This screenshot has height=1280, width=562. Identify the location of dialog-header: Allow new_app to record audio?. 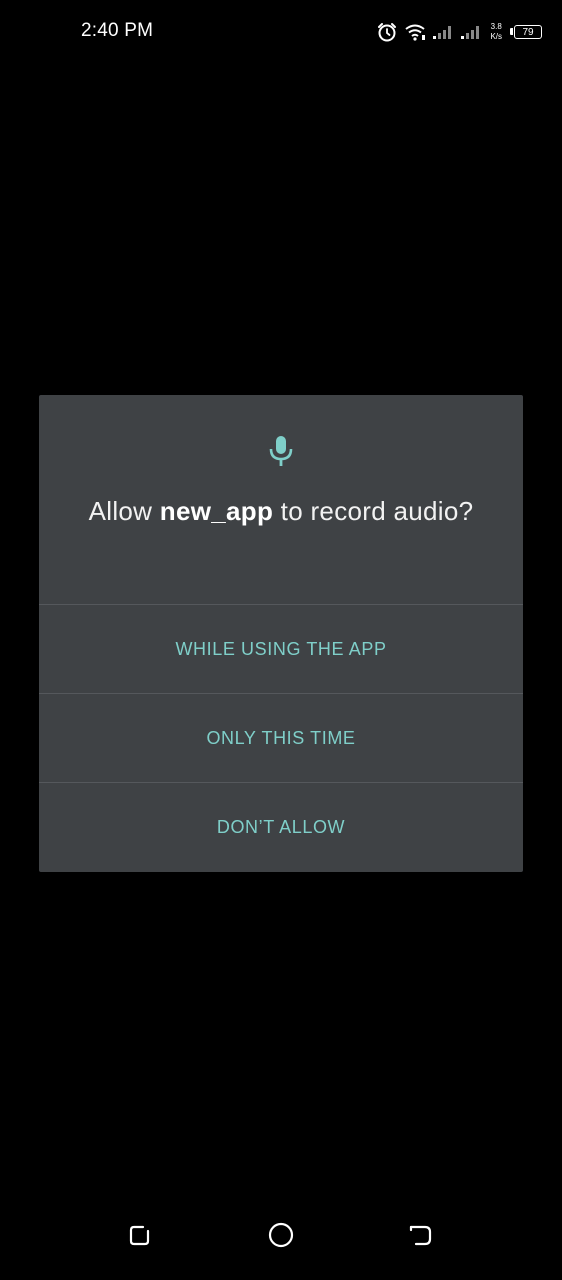
(281, 500).